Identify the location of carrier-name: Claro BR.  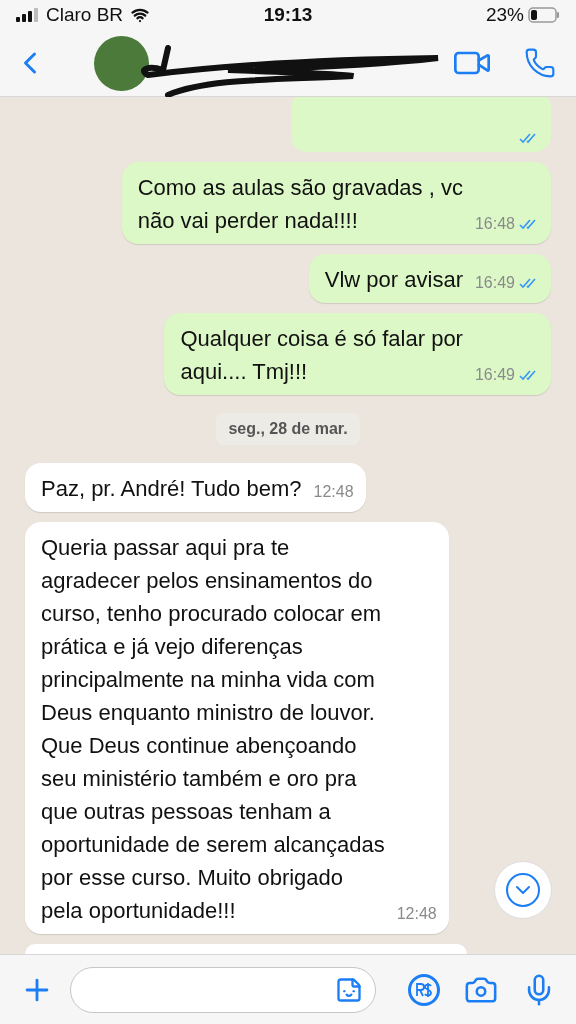
(85, 14).